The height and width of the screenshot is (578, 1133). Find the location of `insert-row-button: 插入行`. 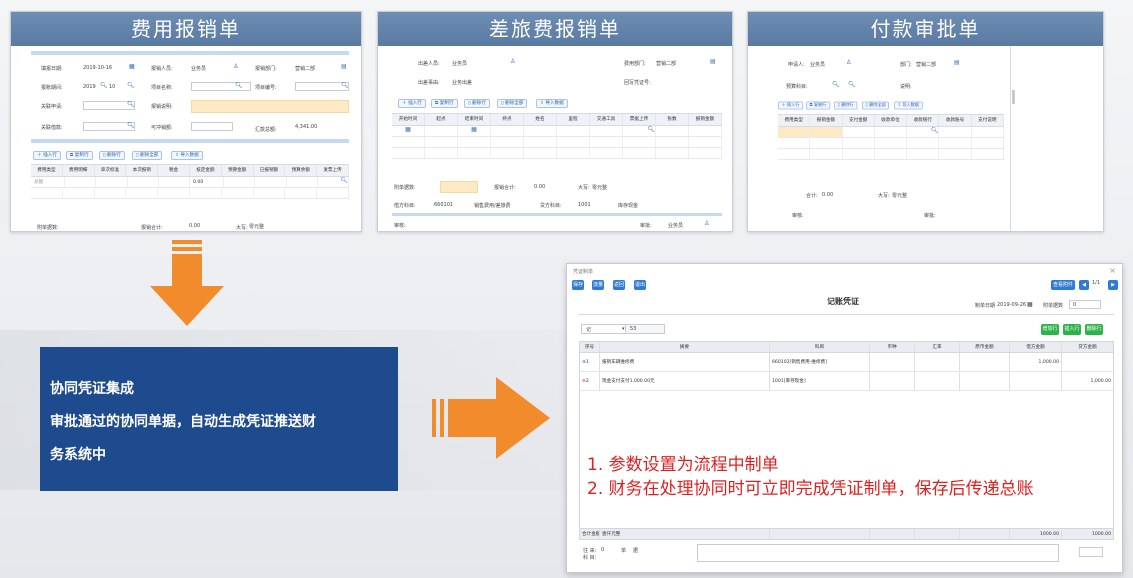

insert-row-button: 插入行 is located at coordinates (1072, 329).